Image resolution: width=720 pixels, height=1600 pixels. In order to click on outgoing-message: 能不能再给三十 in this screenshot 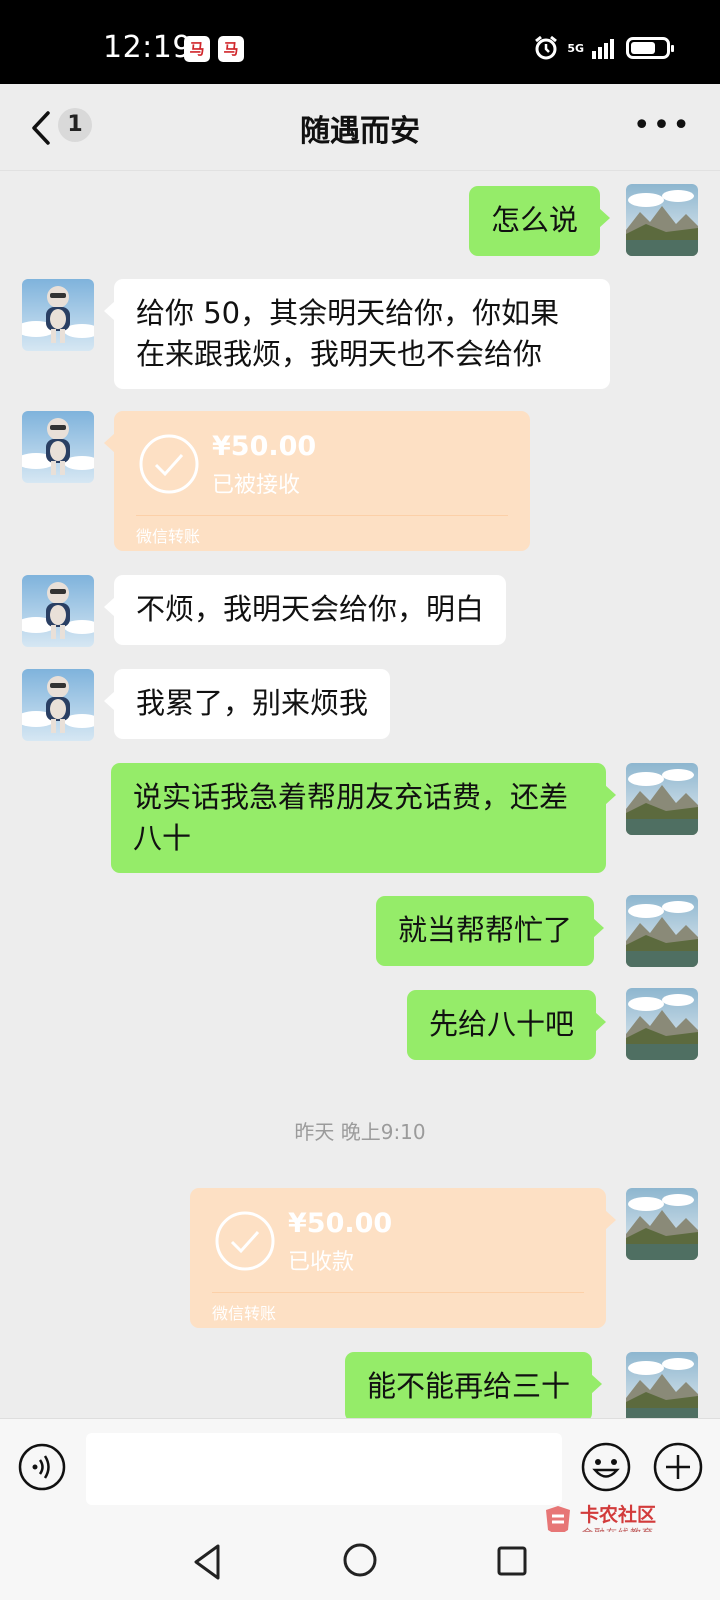, I will do `click(474, 1387)`.